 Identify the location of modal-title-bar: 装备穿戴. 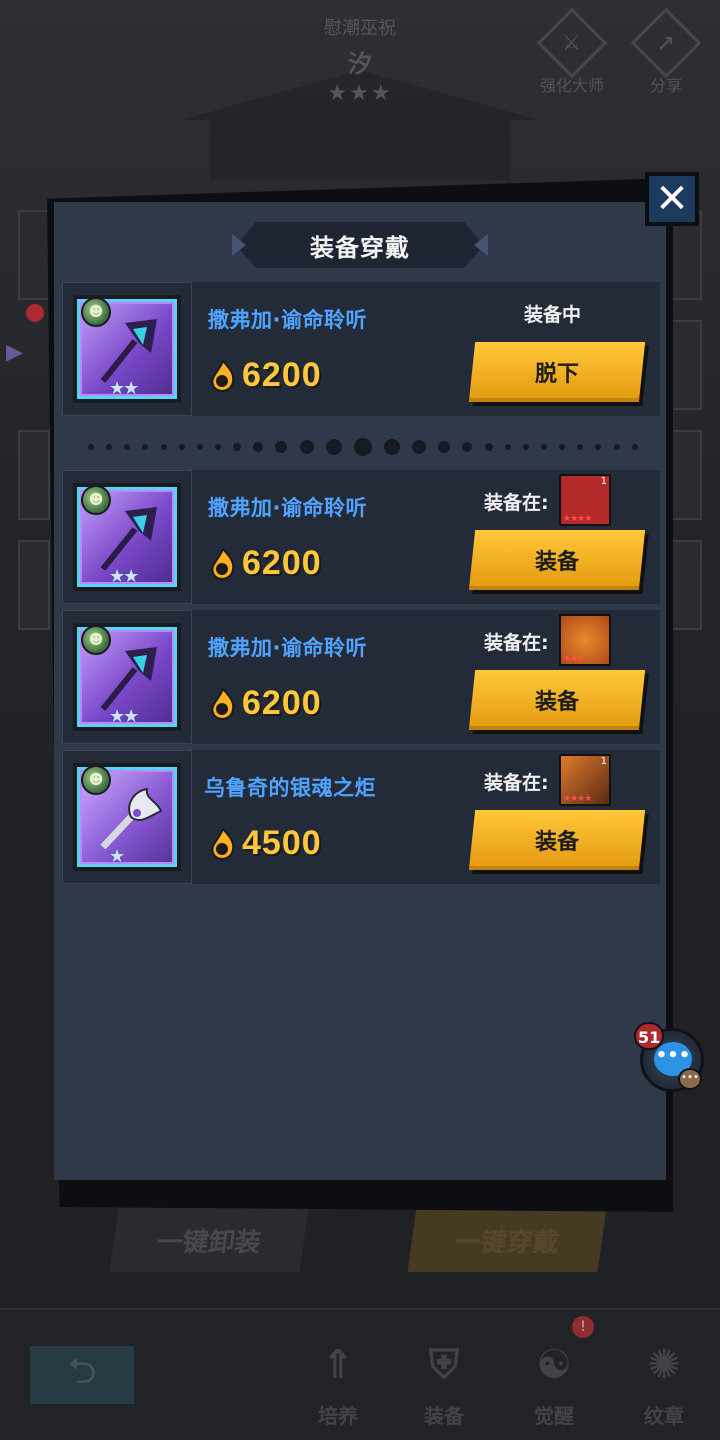
(360, 245).